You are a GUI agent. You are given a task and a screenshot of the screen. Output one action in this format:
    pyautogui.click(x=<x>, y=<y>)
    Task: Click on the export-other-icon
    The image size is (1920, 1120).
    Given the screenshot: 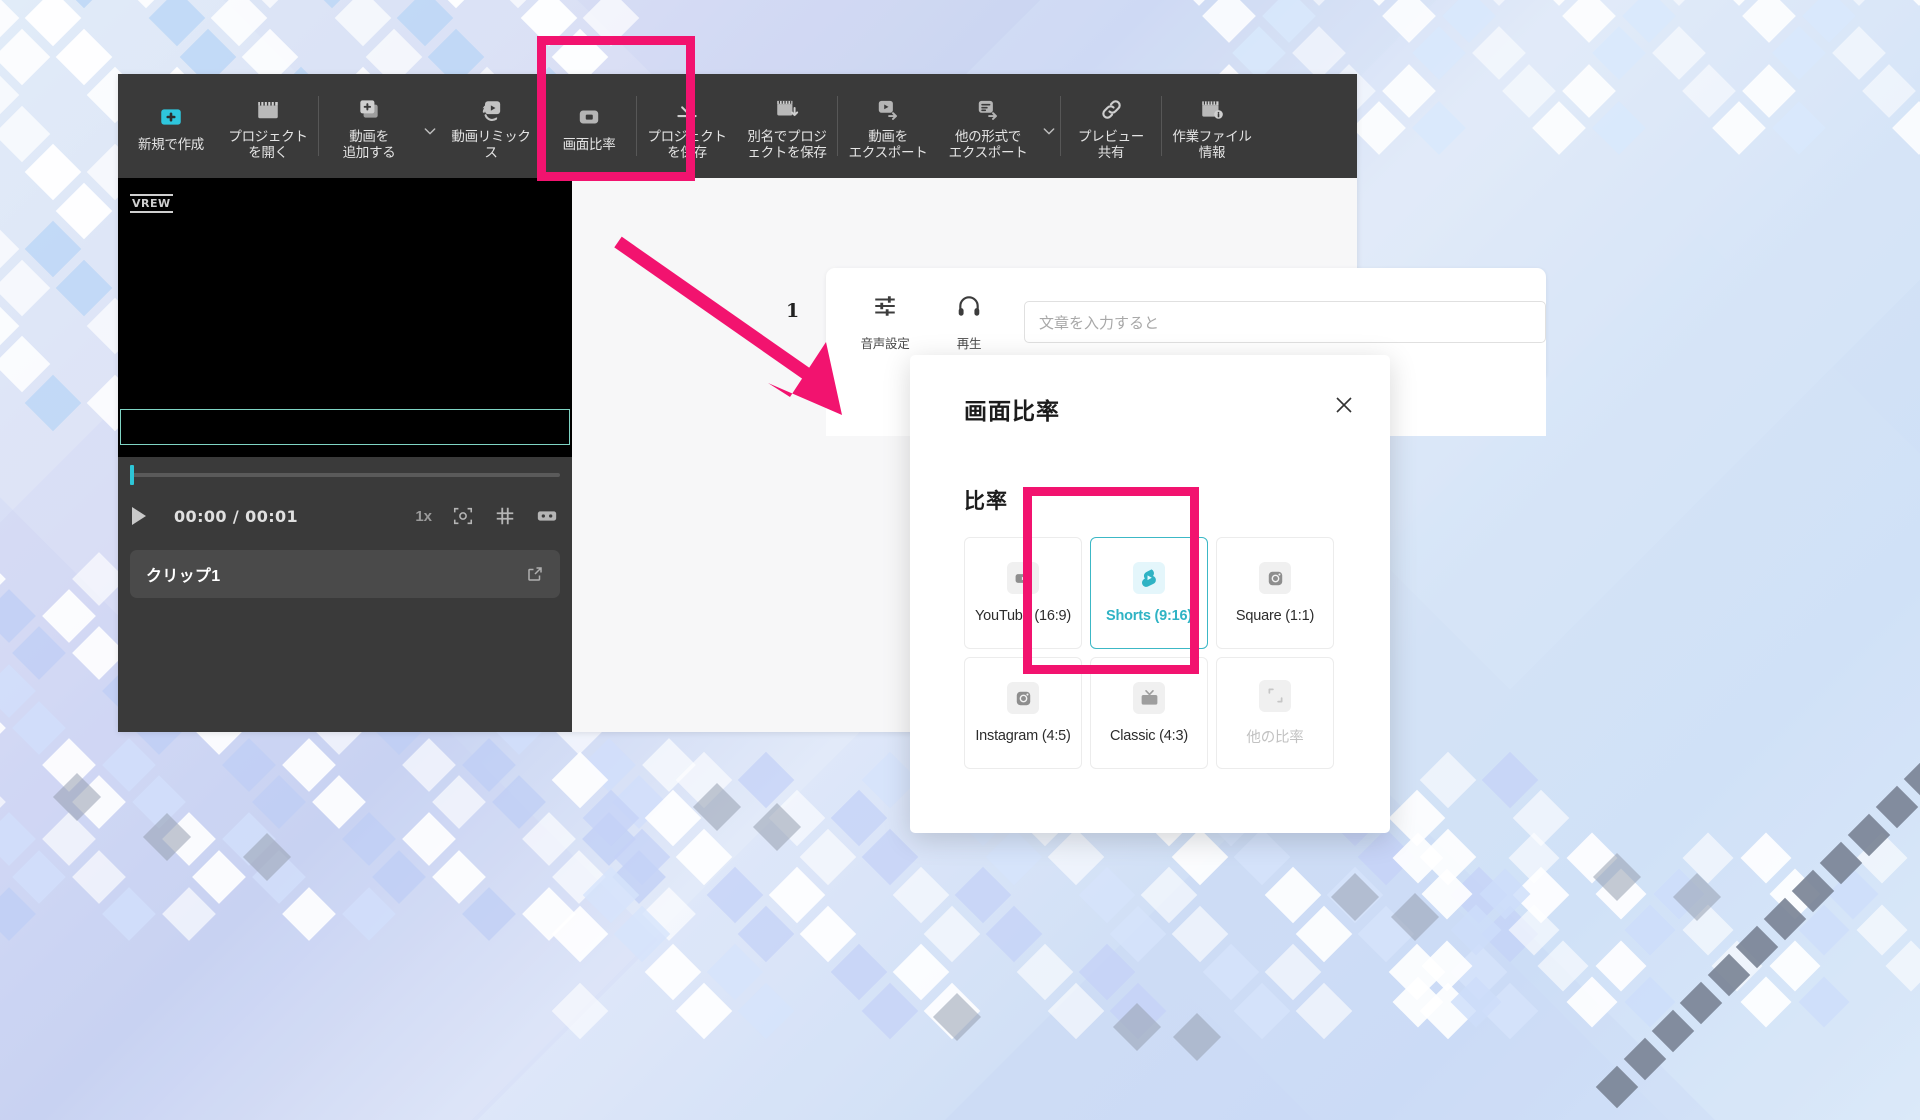 What is the action you would take?
    pyautogui.click(x=988, y=109)
    